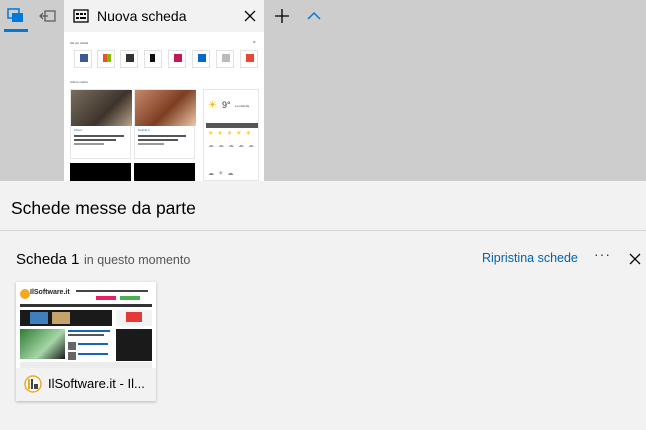 This screenshot has width=646, height=430. I want to click on set-aside-icon, so click(47, 16).